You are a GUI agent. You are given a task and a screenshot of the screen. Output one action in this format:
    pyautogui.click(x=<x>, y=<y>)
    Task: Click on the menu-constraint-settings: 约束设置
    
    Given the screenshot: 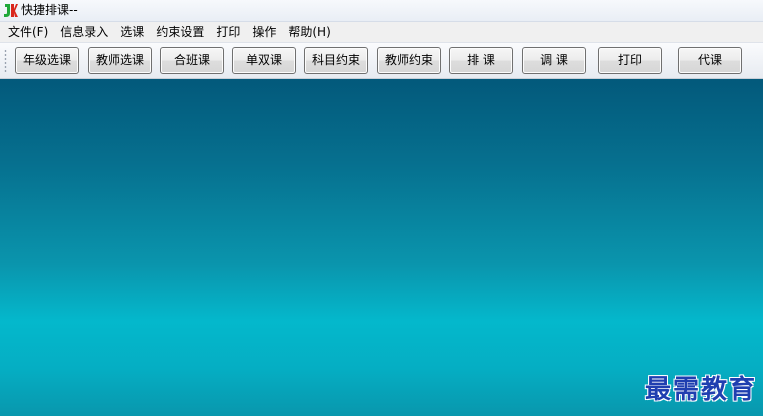 What is the action you would take?
    pyautogui.click(x=180, y=32)
    